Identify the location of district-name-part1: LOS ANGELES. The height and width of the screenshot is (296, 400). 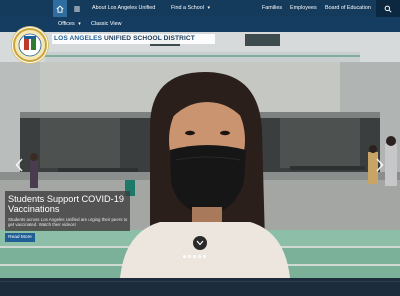
(78, 38).